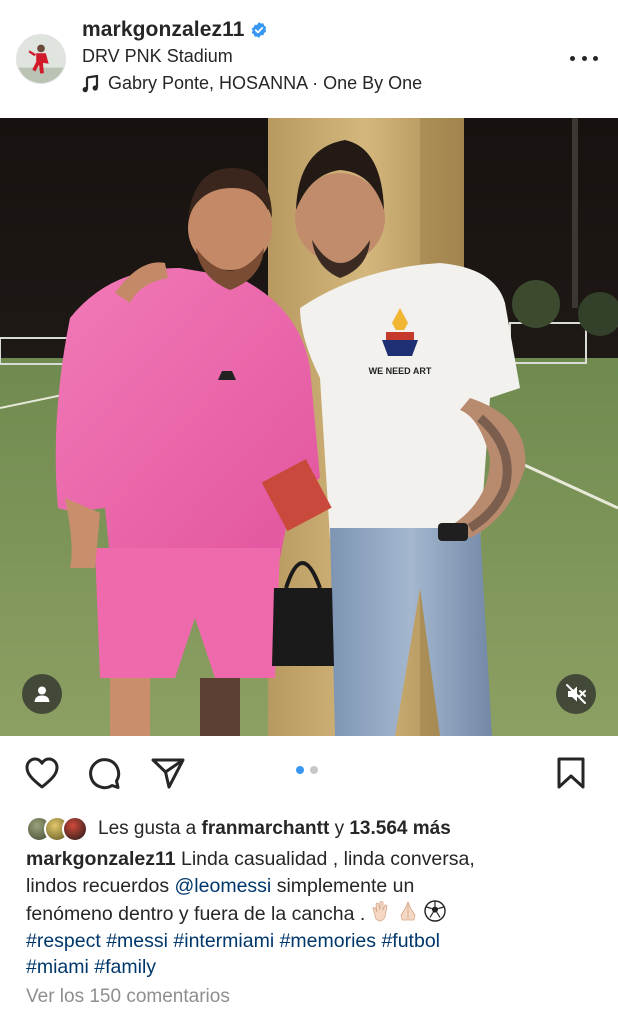 This screenshot has width=618, height=1024. What do you see at coordinates (339, 828) in the screenshot?
I see `likes-joiner: y` at bounding box center [339, 828].